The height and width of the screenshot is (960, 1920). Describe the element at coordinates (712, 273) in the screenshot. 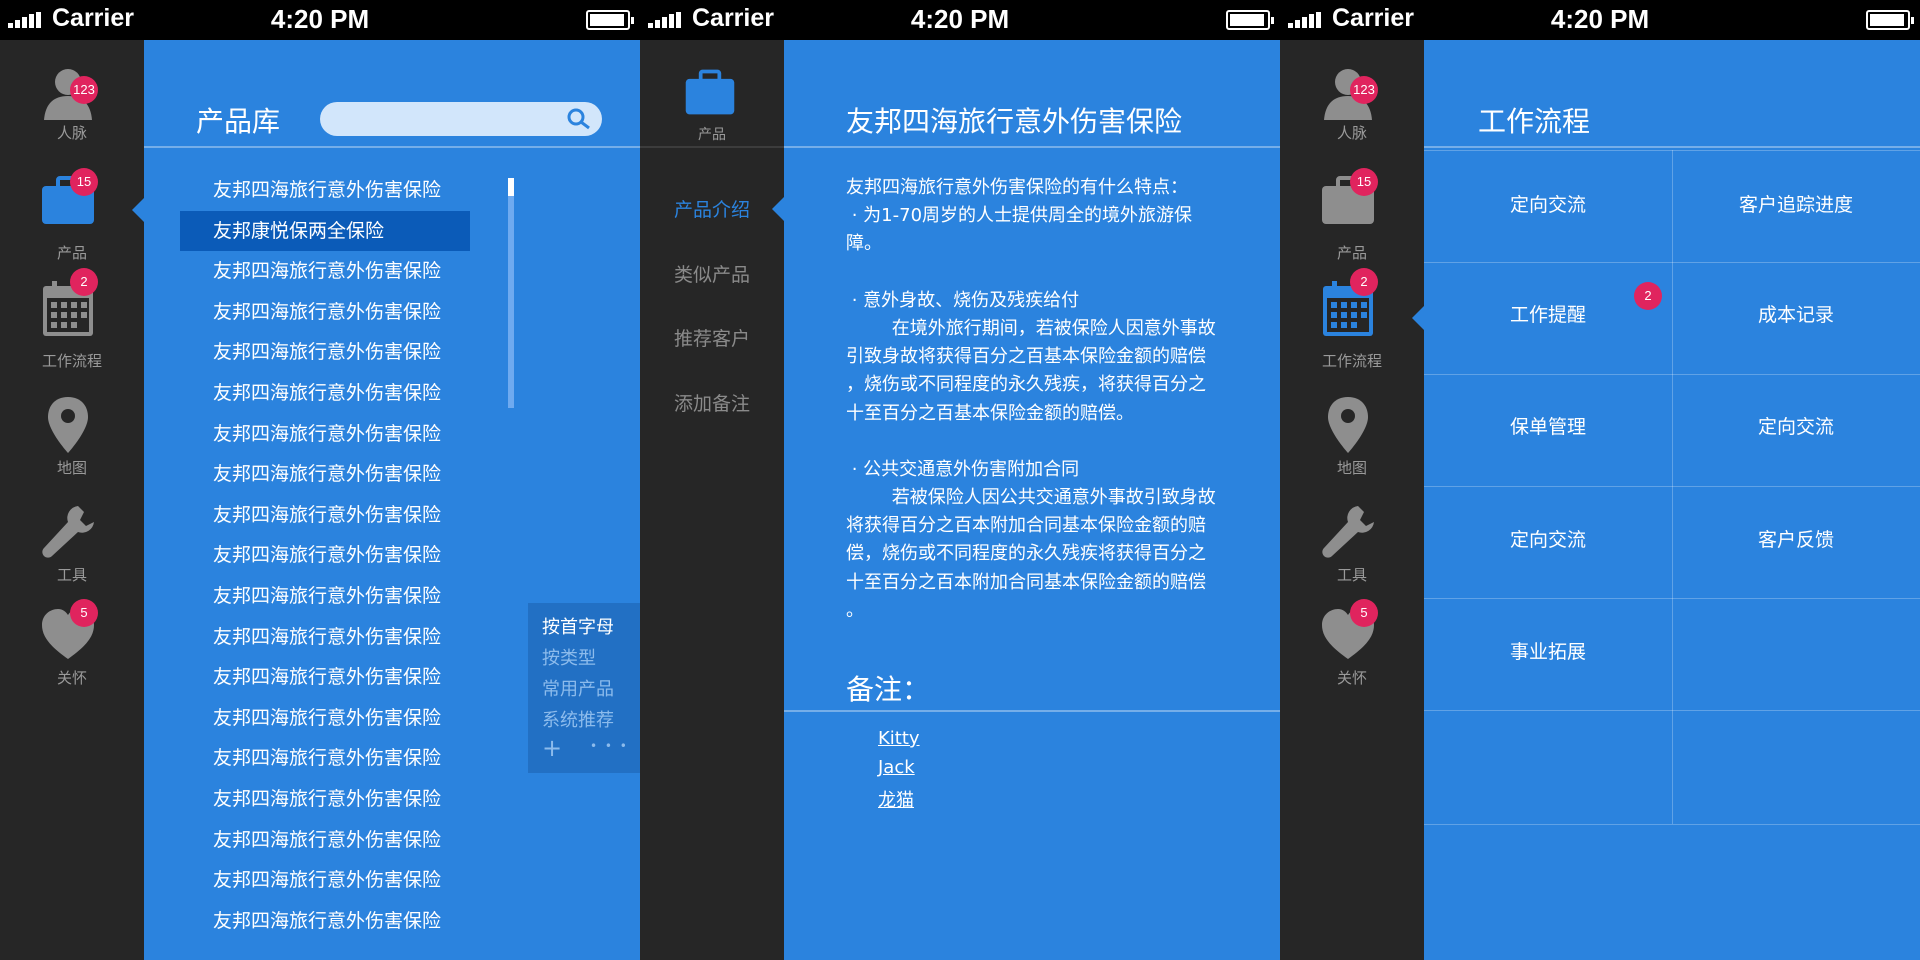

I see `tab-similar-products: 类似产品` at that location.